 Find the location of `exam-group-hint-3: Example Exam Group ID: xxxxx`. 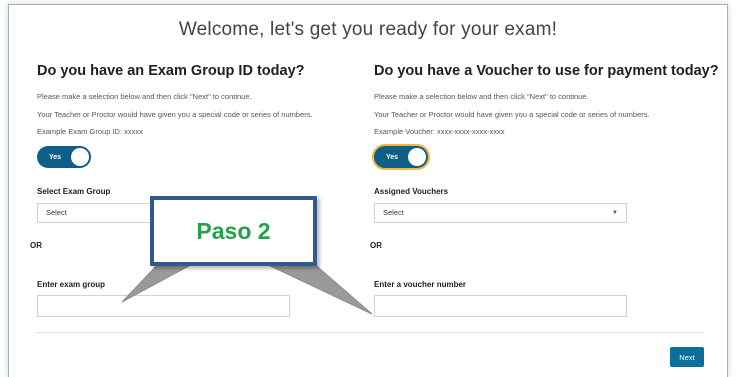

exam-group-hint-3: Example Exam Group ID: xxxxx is located at coordinates (90, 131).